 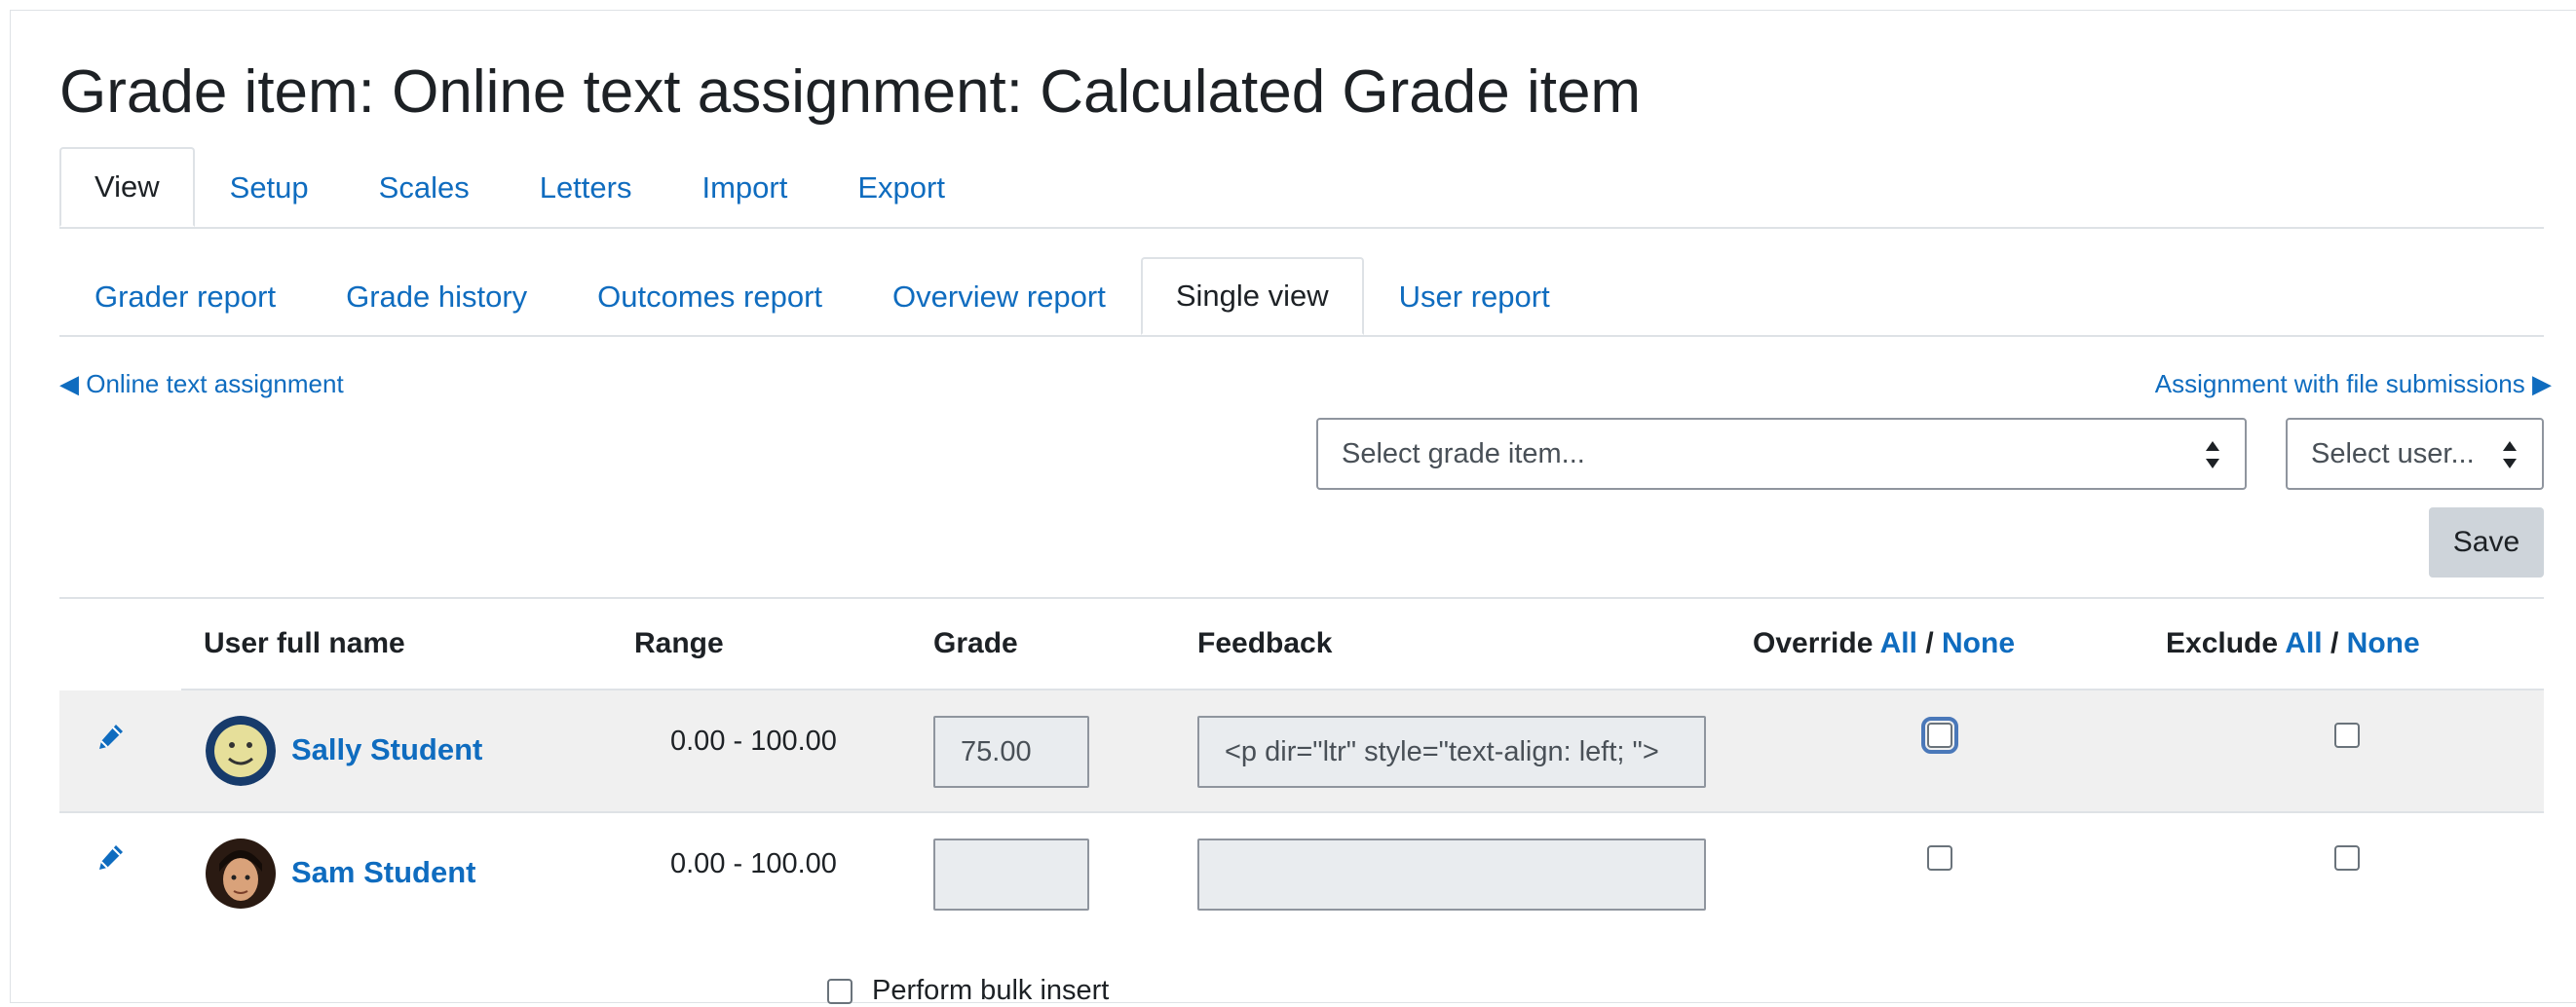 What do you see at coordinates (709, 296) in the screenshot?
I see `tab-outcomes-report: Outcomes report` at bounding box center [709, 296].